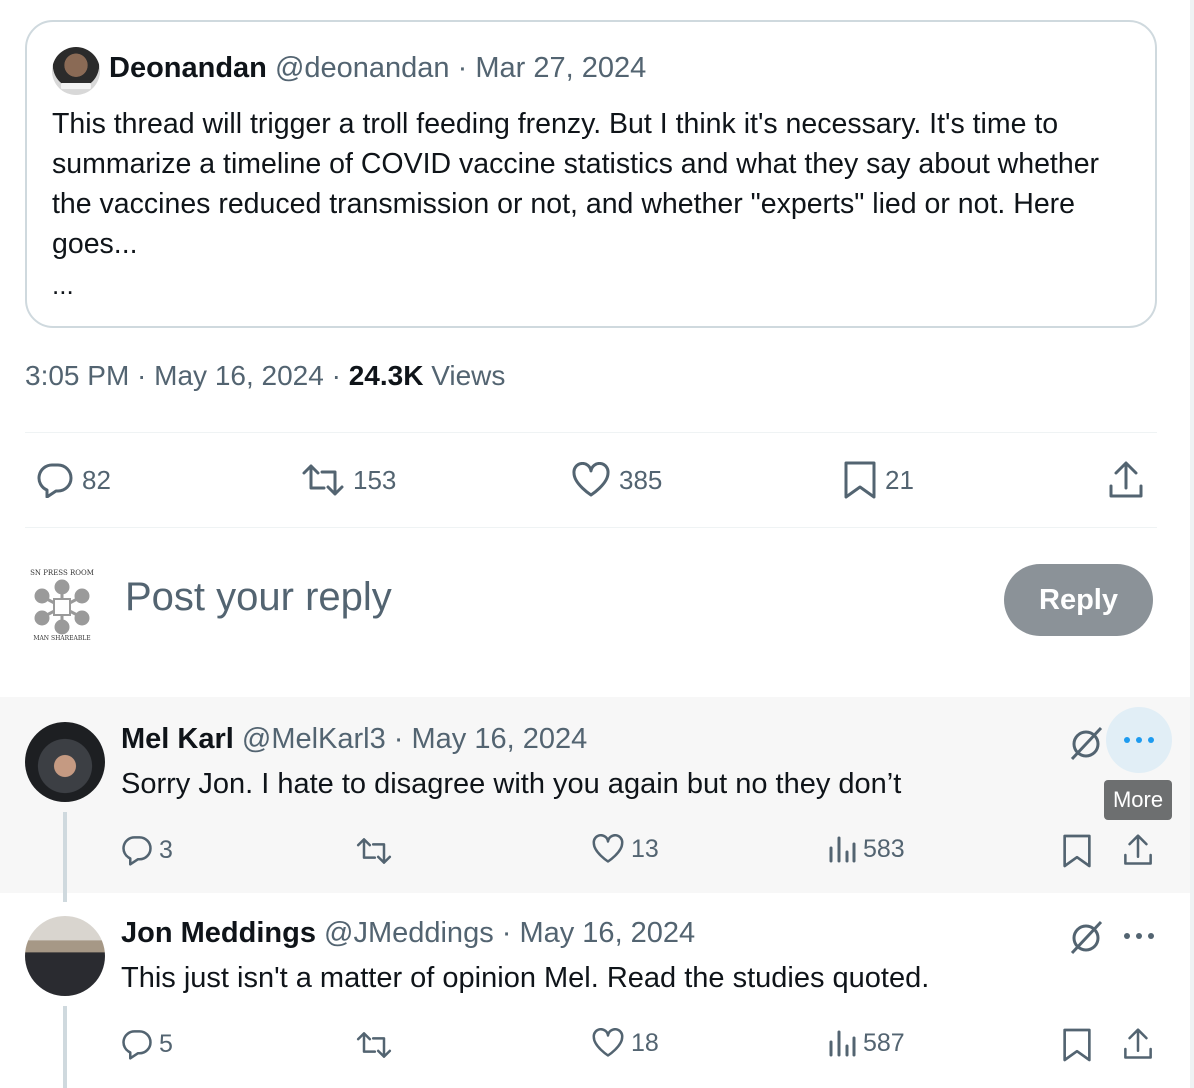  I want to click on quoted-author-avatar, so click(76, 71).